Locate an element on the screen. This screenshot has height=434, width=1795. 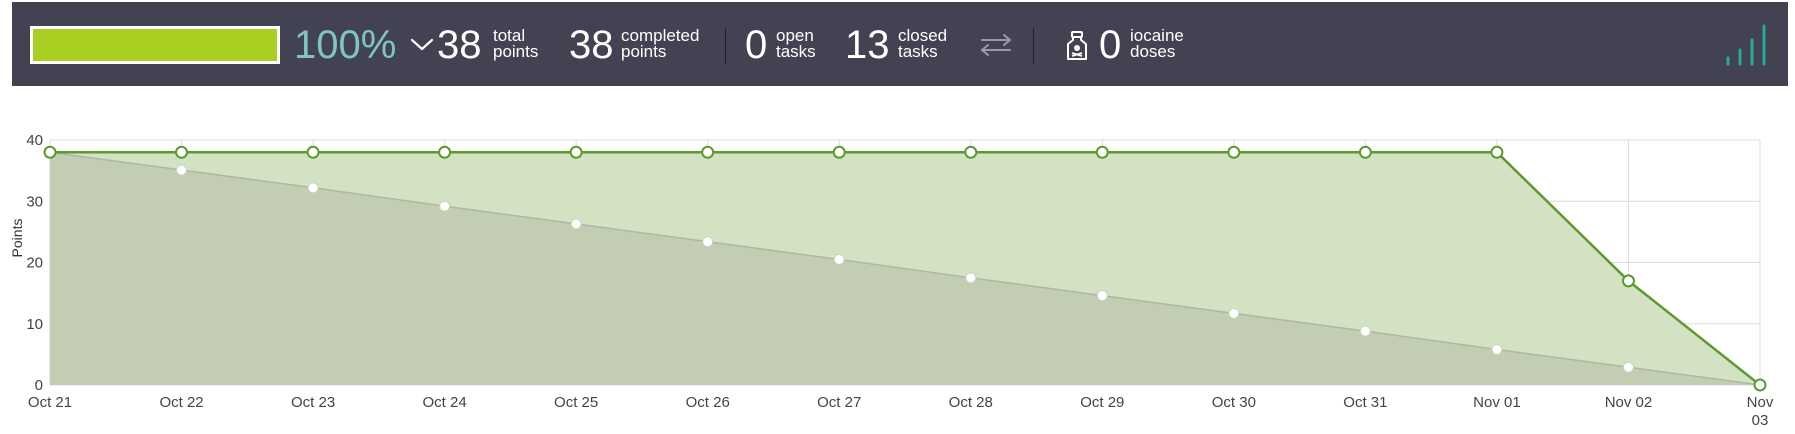
y-axis-label: Points is located at coordinates (17, 238).